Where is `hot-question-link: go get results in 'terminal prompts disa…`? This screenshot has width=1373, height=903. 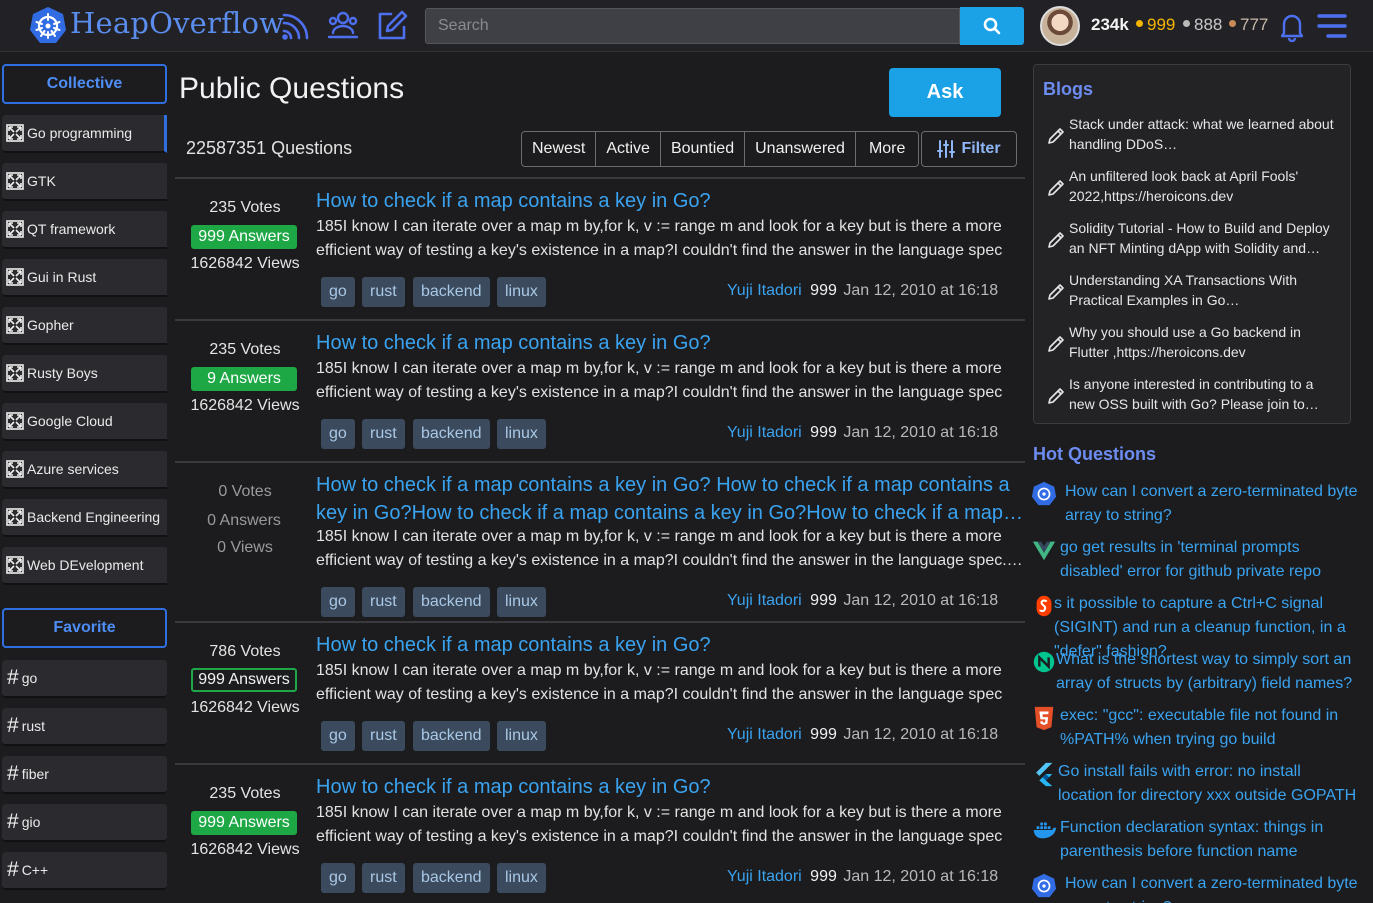 hot-question-link: go get results in 'terminal prompts disa… is located at coordinates (1210, 560).